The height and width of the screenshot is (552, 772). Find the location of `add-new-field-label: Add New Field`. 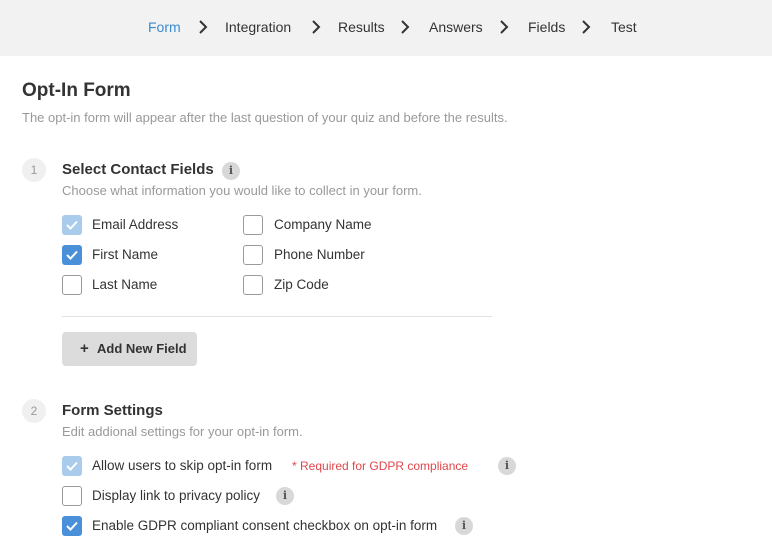

add-new-field-label: Add New Field is located at coordinates (142, 348).